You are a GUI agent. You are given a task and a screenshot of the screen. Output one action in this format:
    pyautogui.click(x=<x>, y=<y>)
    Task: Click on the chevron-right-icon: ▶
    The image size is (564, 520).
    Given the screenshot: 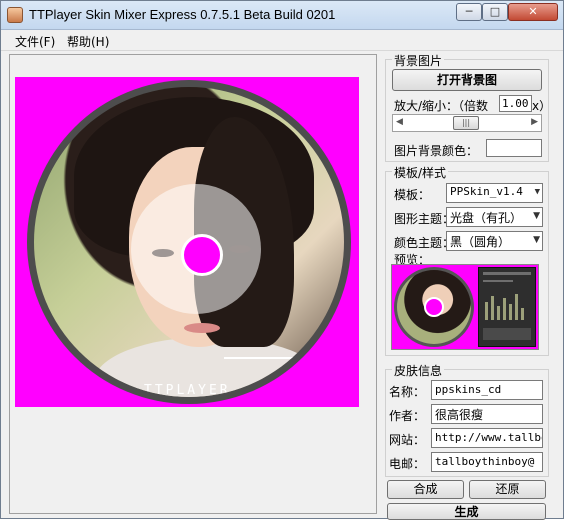 What is the action you would take?
    pyautogui.click(x=534, y=122)
    